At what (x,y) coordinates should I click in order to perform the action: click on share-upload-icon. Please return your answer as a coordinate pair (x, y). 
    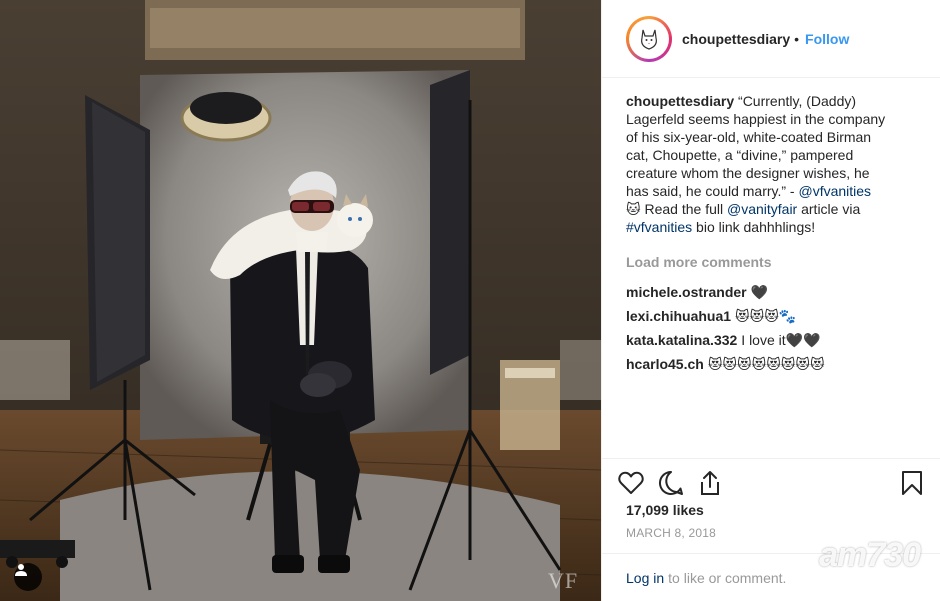
    Looking at the image, I should click on (710, 482).